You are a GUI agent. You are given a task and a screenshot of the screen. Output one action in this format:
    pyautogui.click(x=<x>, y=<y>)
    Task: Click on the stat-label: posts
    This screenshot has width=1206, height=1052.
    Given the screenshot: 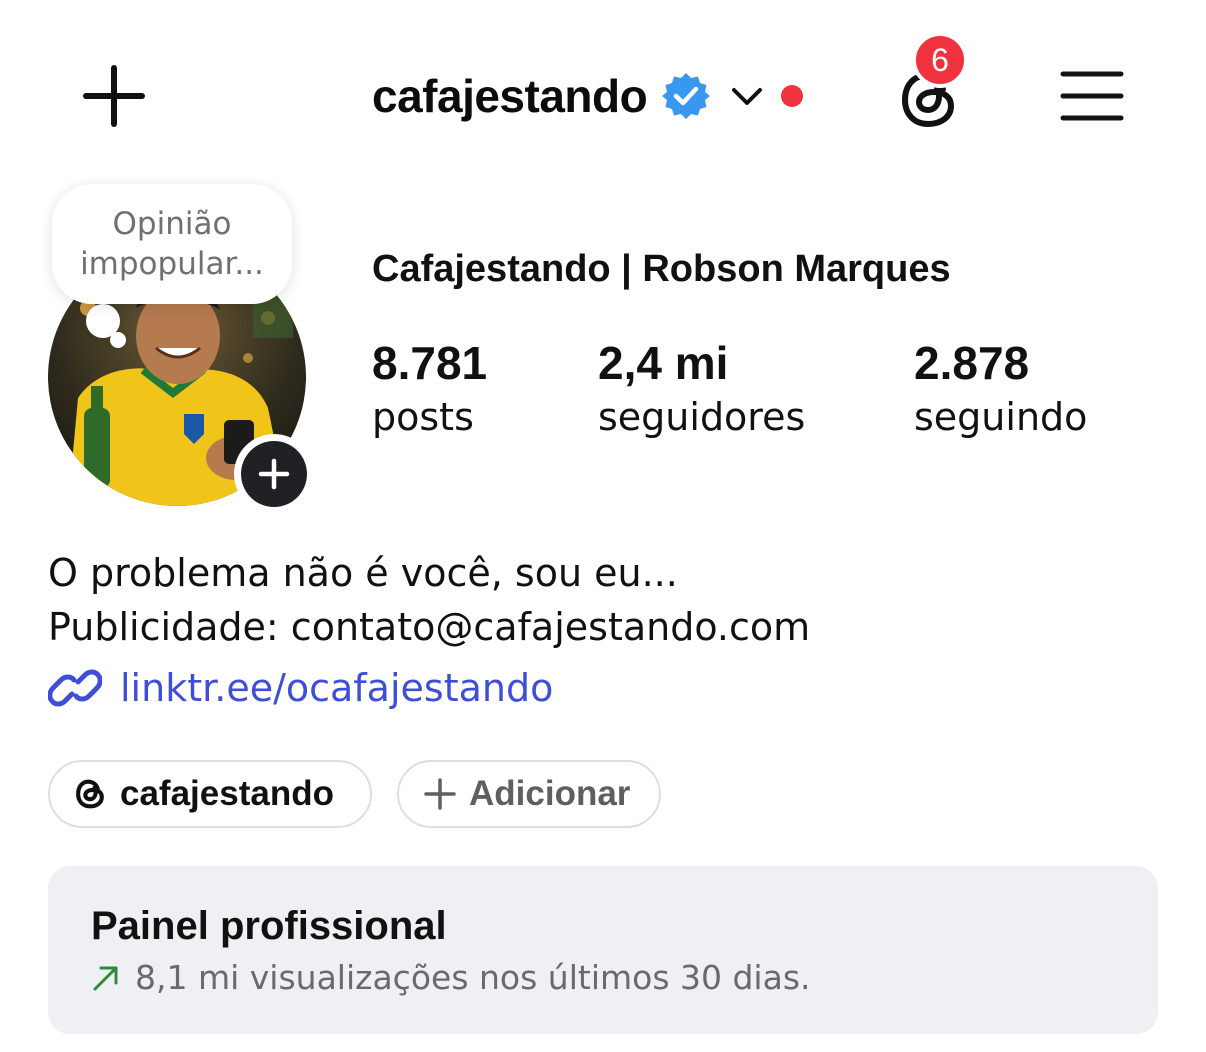 What is the action you would take?
    pyautogui.click(x=423, y=417)
    